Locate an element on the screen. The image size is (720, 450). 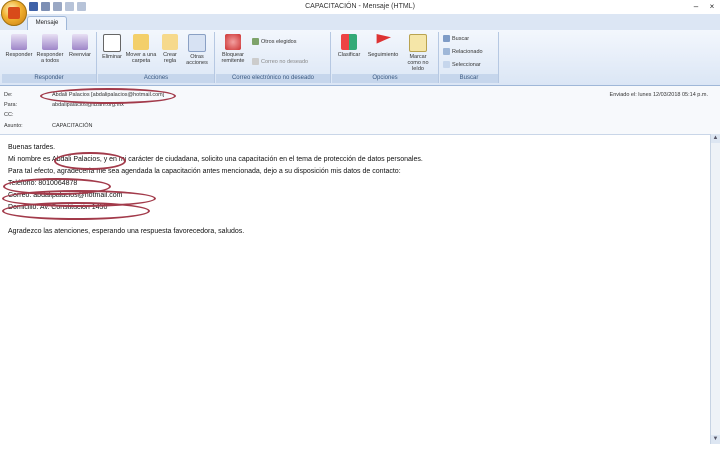
category-icon is located at coordinates (349, 42).